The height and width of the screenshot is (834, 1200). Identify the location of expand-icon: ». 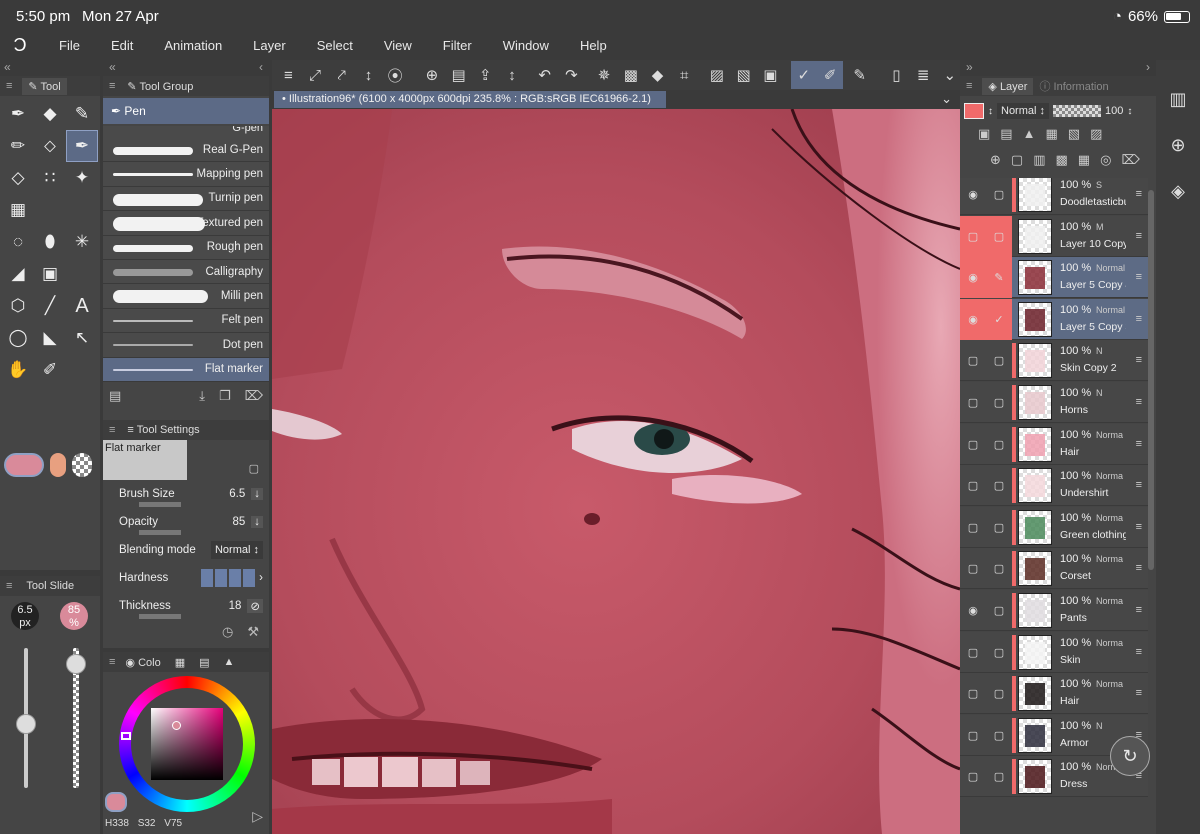
(969, 68).